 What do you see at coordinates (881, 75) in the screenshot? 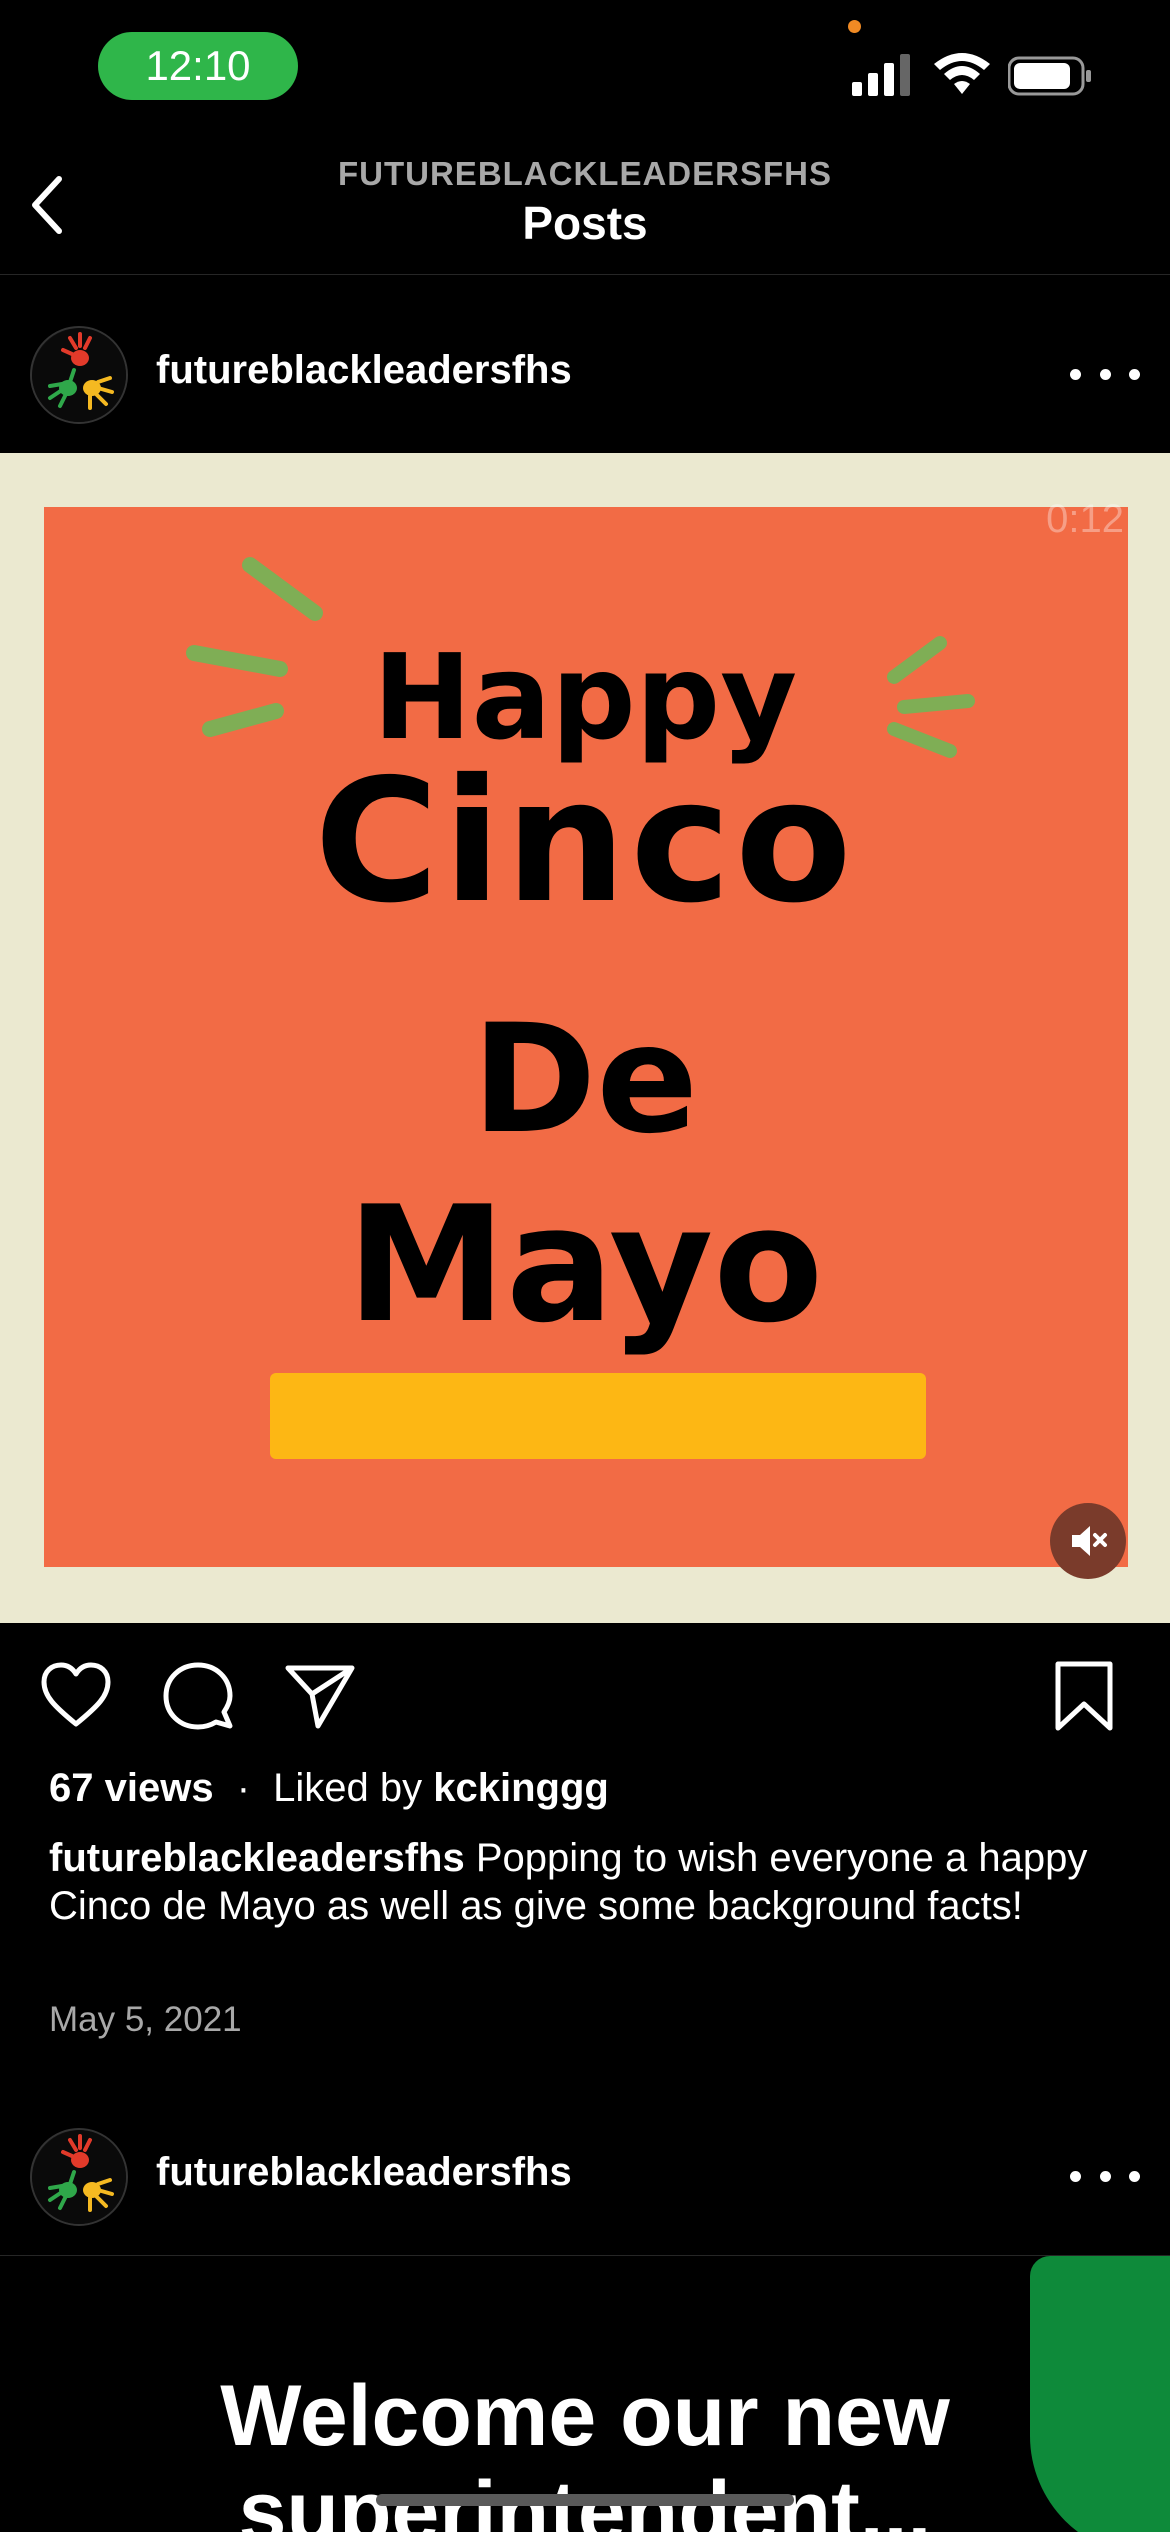
I see `cellular-signal-icon` at bounding box center [881, 75].